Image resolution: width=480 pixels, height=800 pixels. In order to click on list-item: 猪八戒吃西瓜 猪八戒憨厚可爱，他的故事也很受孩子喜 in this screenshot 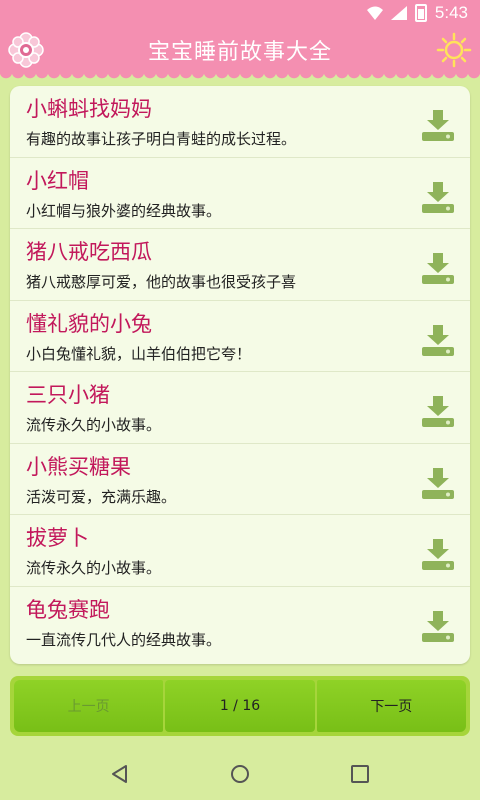, I will do `click(240, 265)`.